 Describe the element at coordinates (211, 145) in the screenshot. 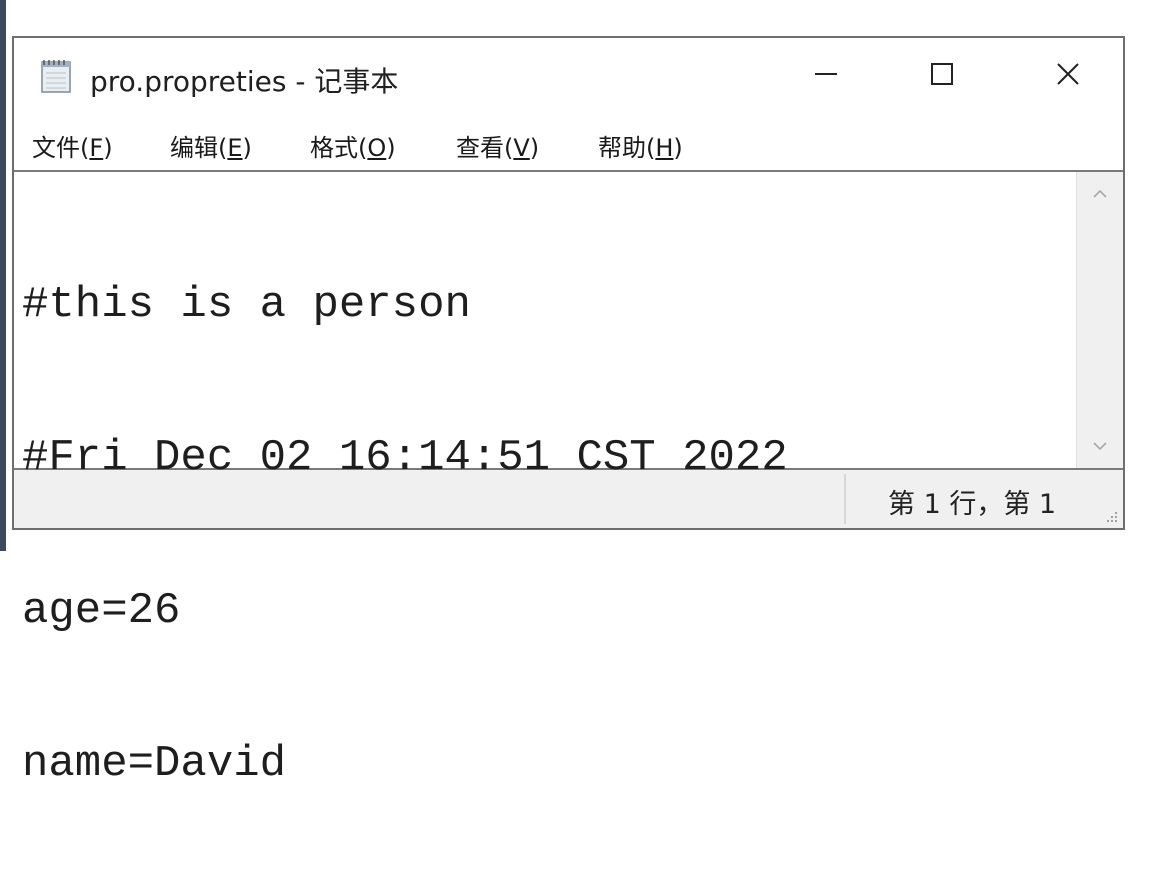

I see `menu-edit: 编辑(E)` at that location.